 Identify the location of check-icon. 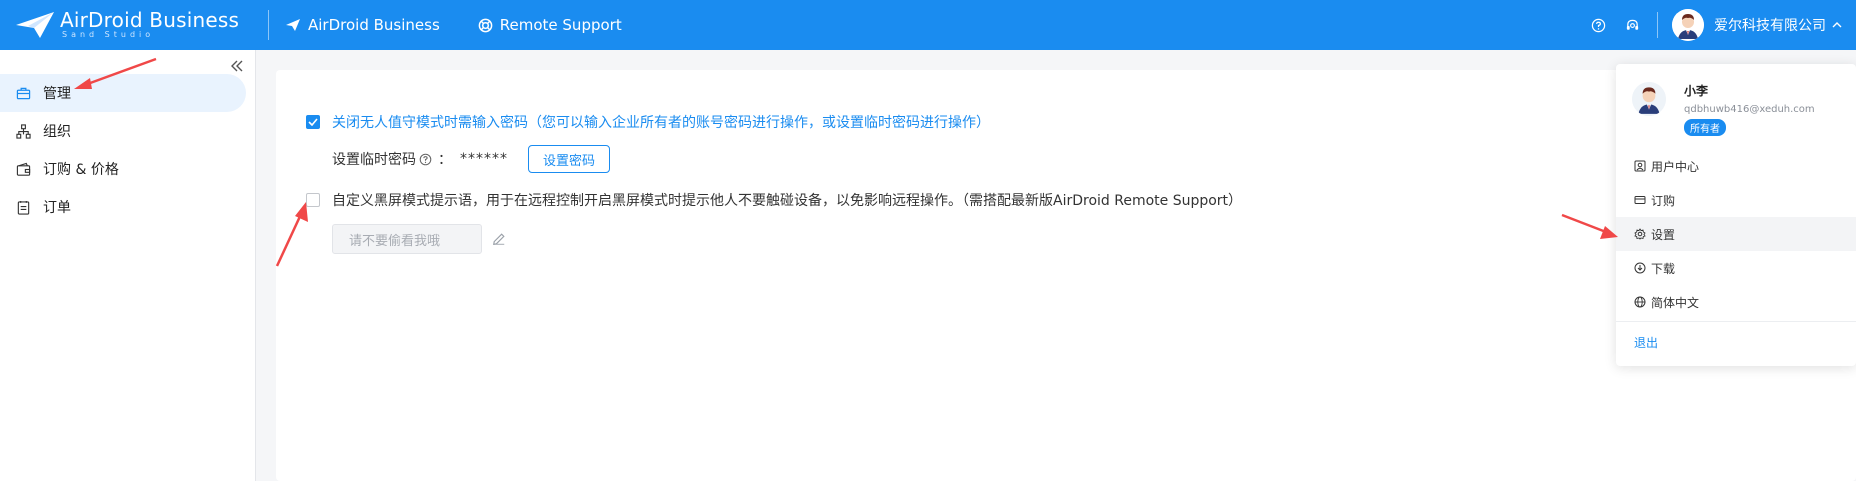
(313, 122).